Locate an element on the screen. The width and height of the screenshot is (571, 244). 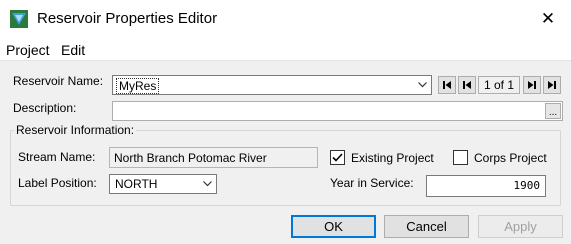
last-record-button is located at coordinates (552, 85).